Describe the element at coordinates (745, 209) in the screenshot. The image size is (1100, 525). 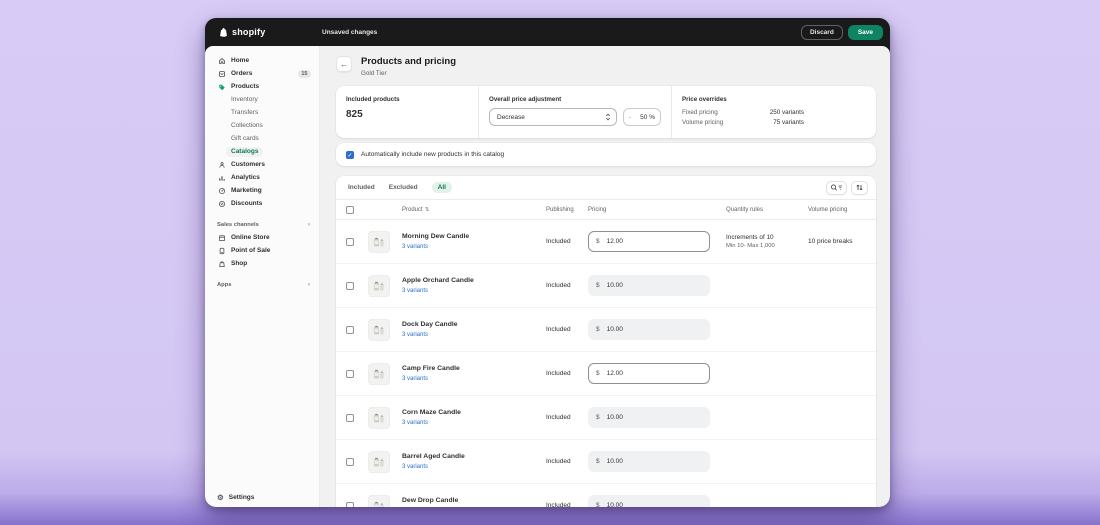
I see `column-quantity-rules: Quantity rules` at that location.